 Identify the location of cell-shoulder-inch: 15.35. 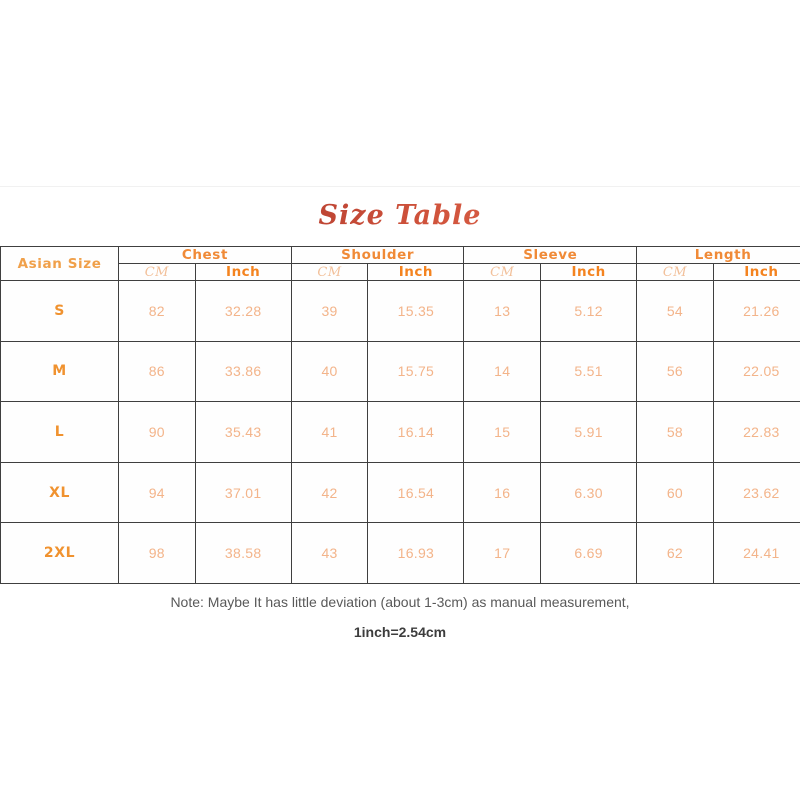
(416, 311).